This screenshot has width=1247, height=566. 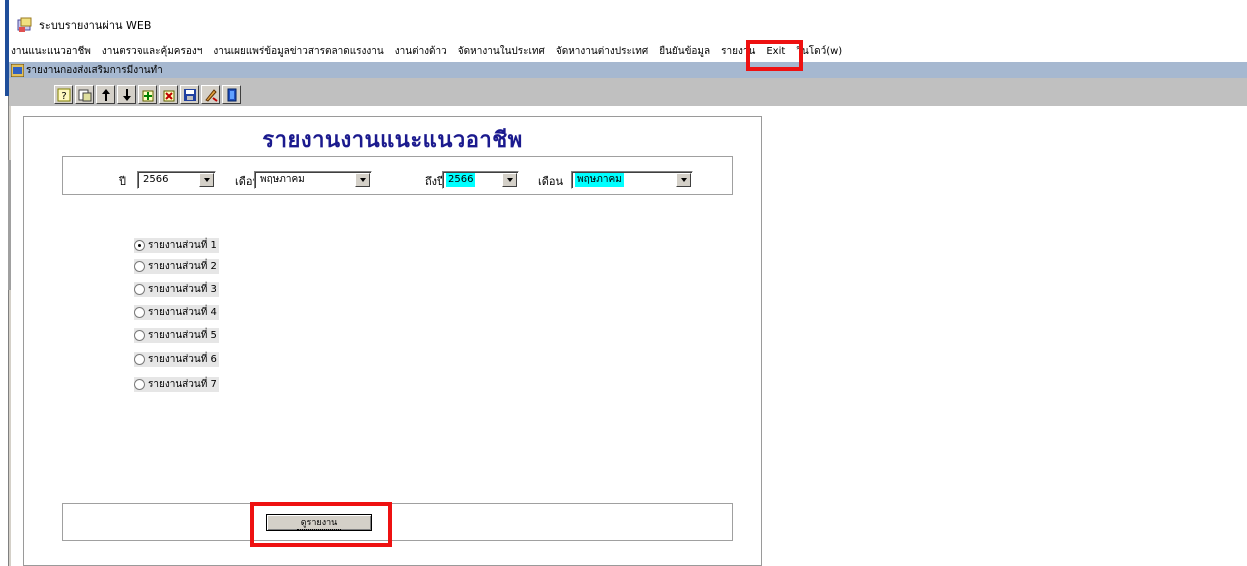 I want to click on window-title: ระบบรายงานผ่าน WEB, so click(x=95, y=25).